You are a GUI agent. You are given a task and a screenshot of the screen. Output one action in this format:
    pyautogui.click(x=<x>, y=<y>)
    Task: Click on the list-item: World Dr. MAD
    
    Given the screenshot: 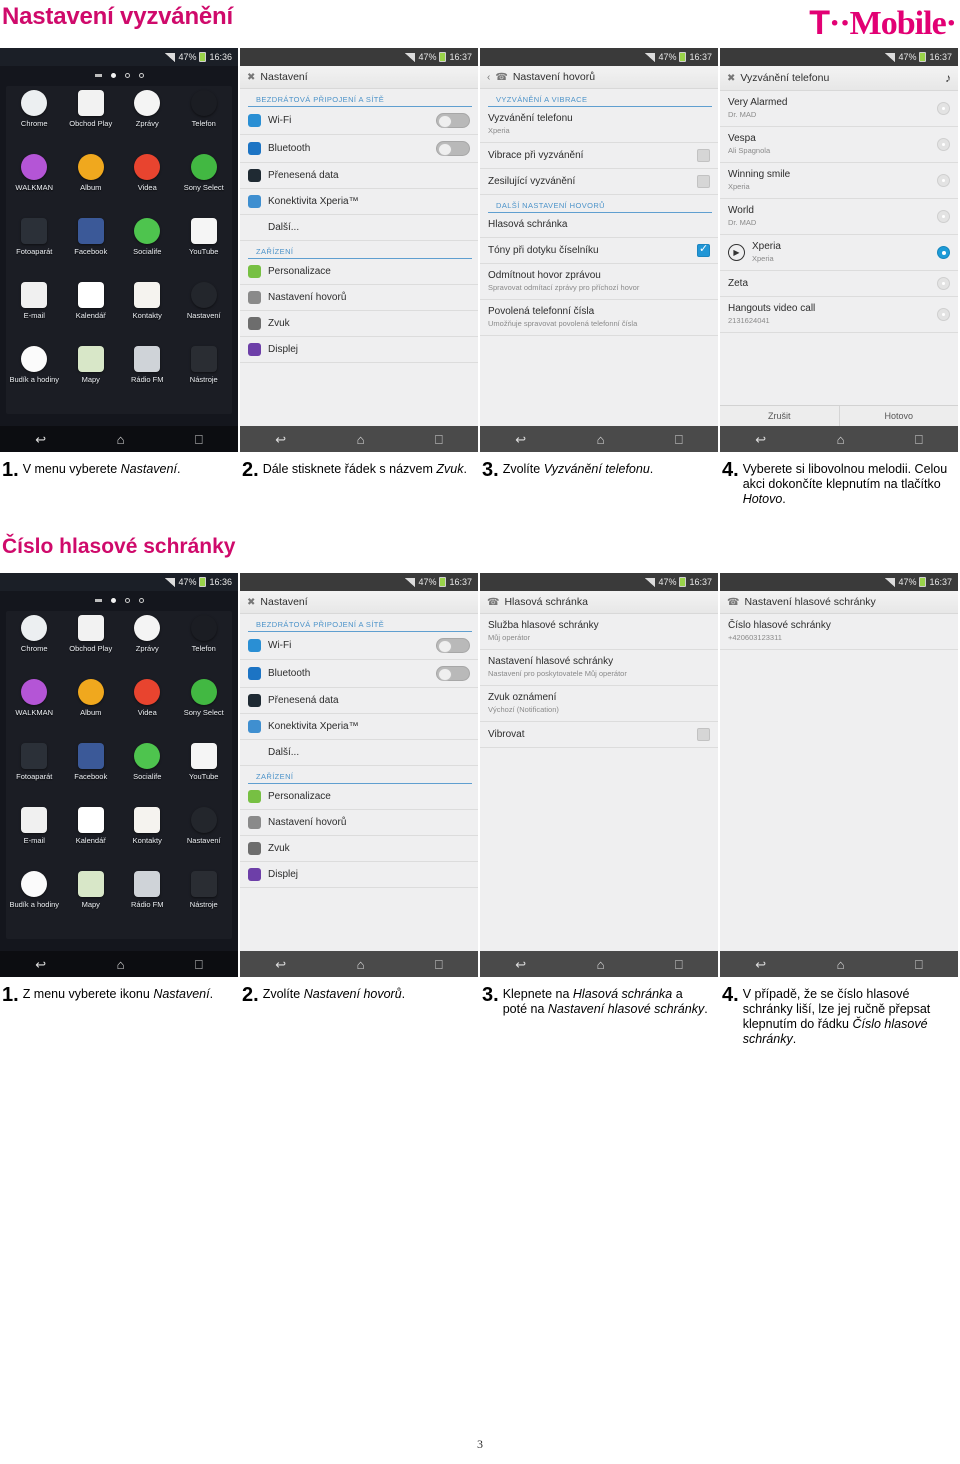 What is the action you would take?
    pyautogui.click(x=839, y=217)
    